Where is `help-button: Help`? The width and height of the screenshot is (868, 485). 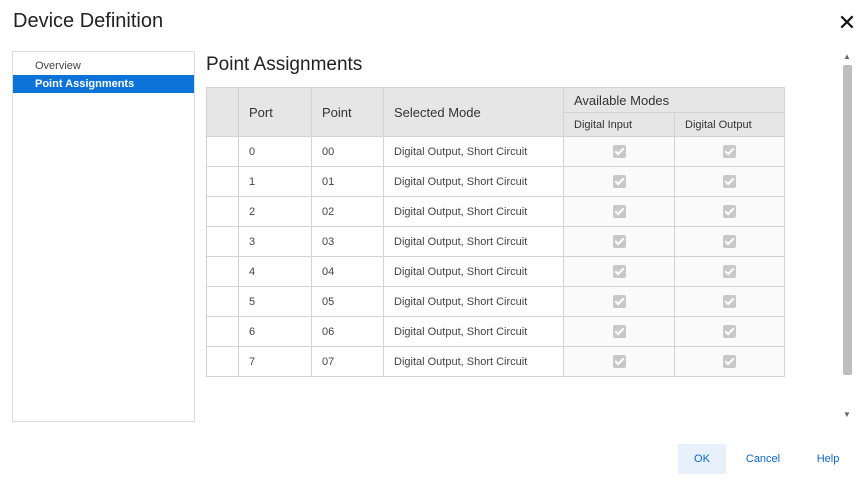 help-button: Help is located at coordinates (828, 459).